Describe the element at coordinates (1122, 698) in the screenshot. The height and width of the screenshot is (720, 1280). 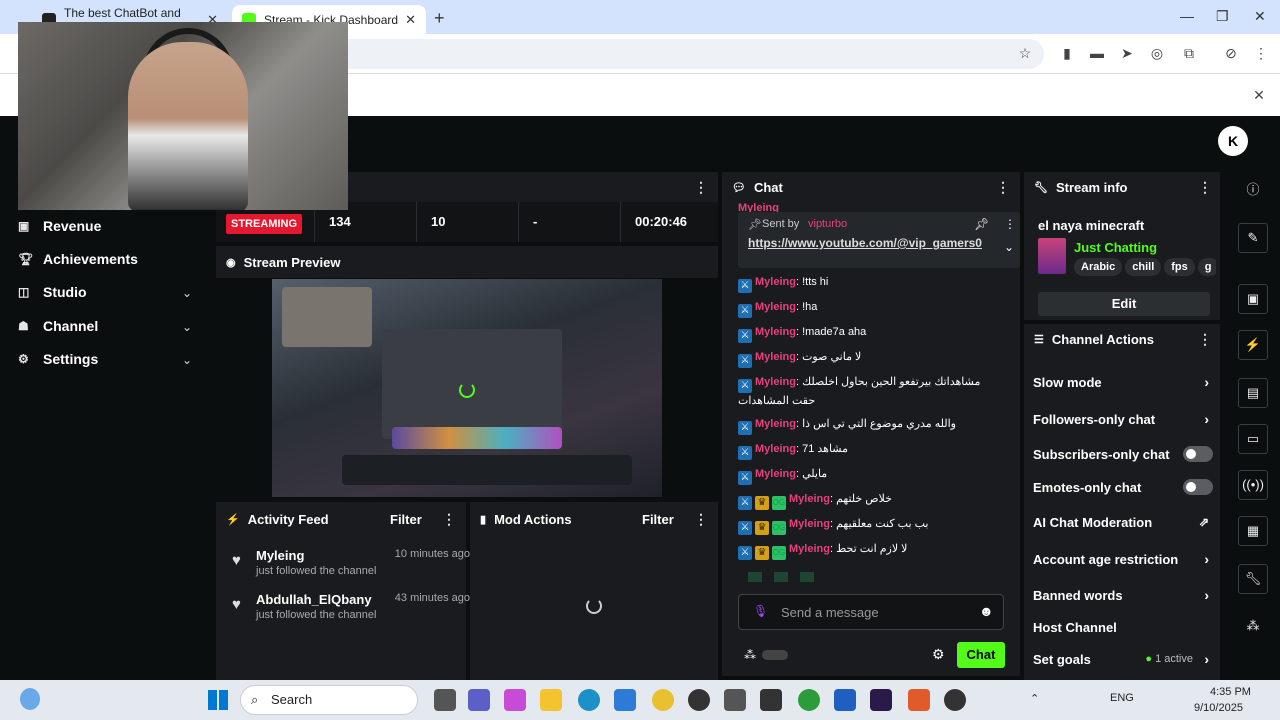
I see `language-indicator: ENG` at that location.